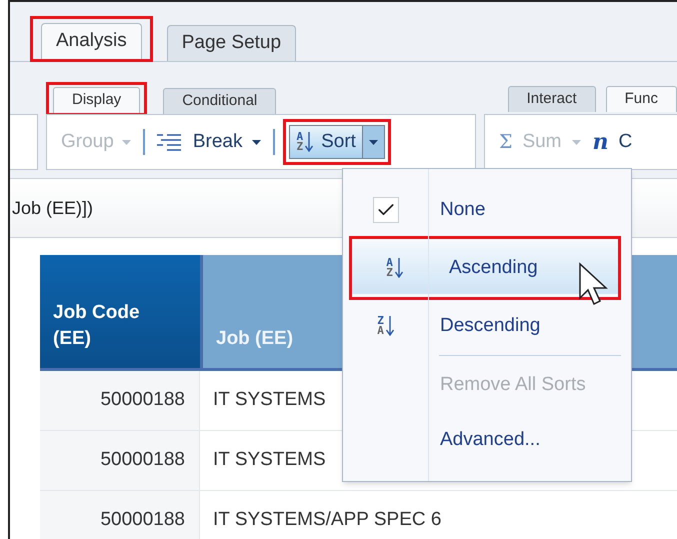 The width and height of the screenshot is (677, 539). I want to click on sort-label: Sort, so click(338, 142).